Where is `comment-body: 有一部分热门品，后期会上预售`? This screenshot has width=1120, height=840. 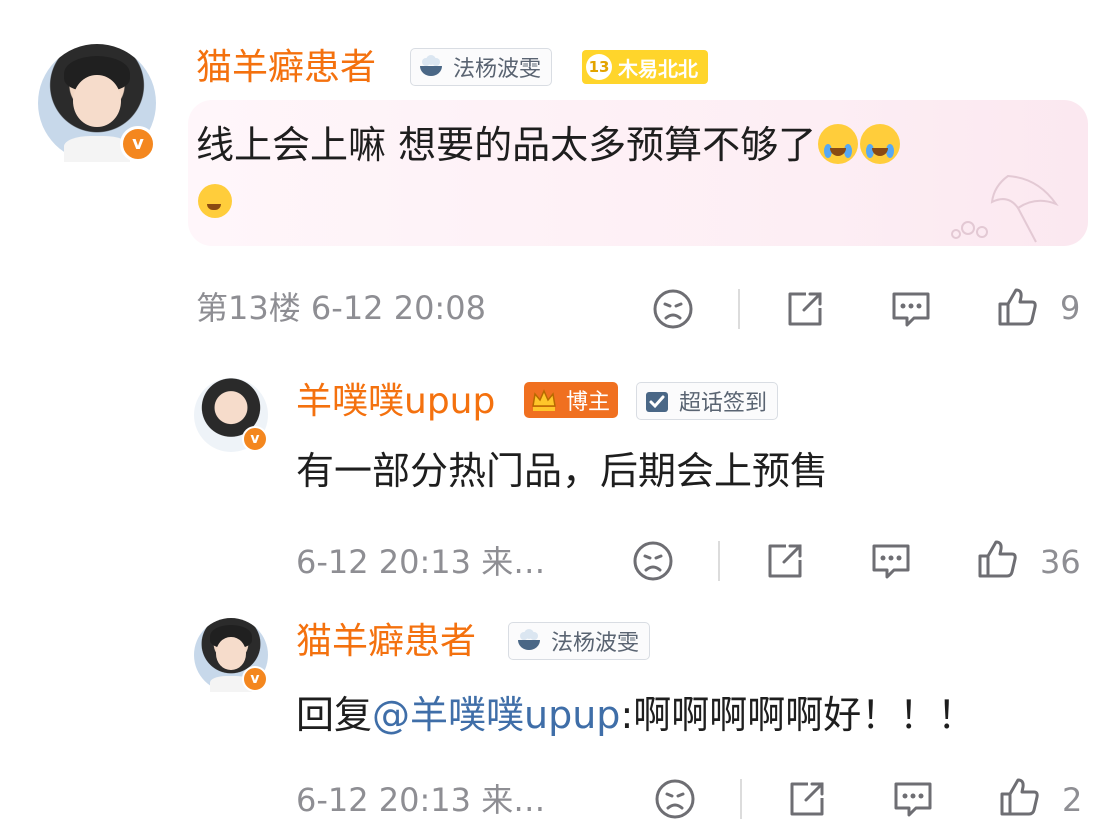
comment-body: 有一部分热门品，后期会上预售 is located at coordinates (562, 471).